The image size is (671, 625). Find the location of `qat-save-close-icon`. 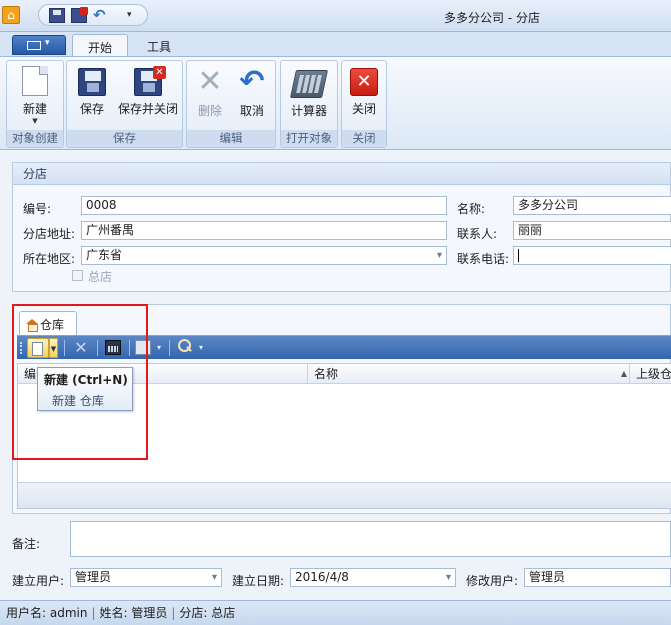

qat-save-close-icon is located at coordinates (79, 15).